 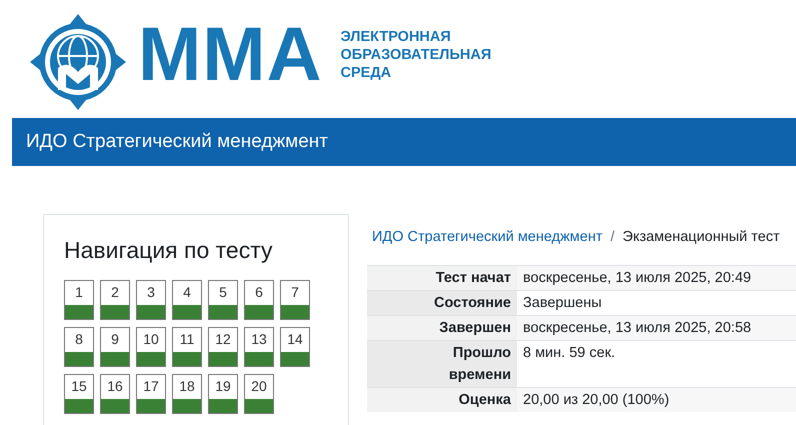 What do you see at coordinates (473, 278) in the screenshot?
I see `row-label: Тест начат` at bounding box center [473, 278].